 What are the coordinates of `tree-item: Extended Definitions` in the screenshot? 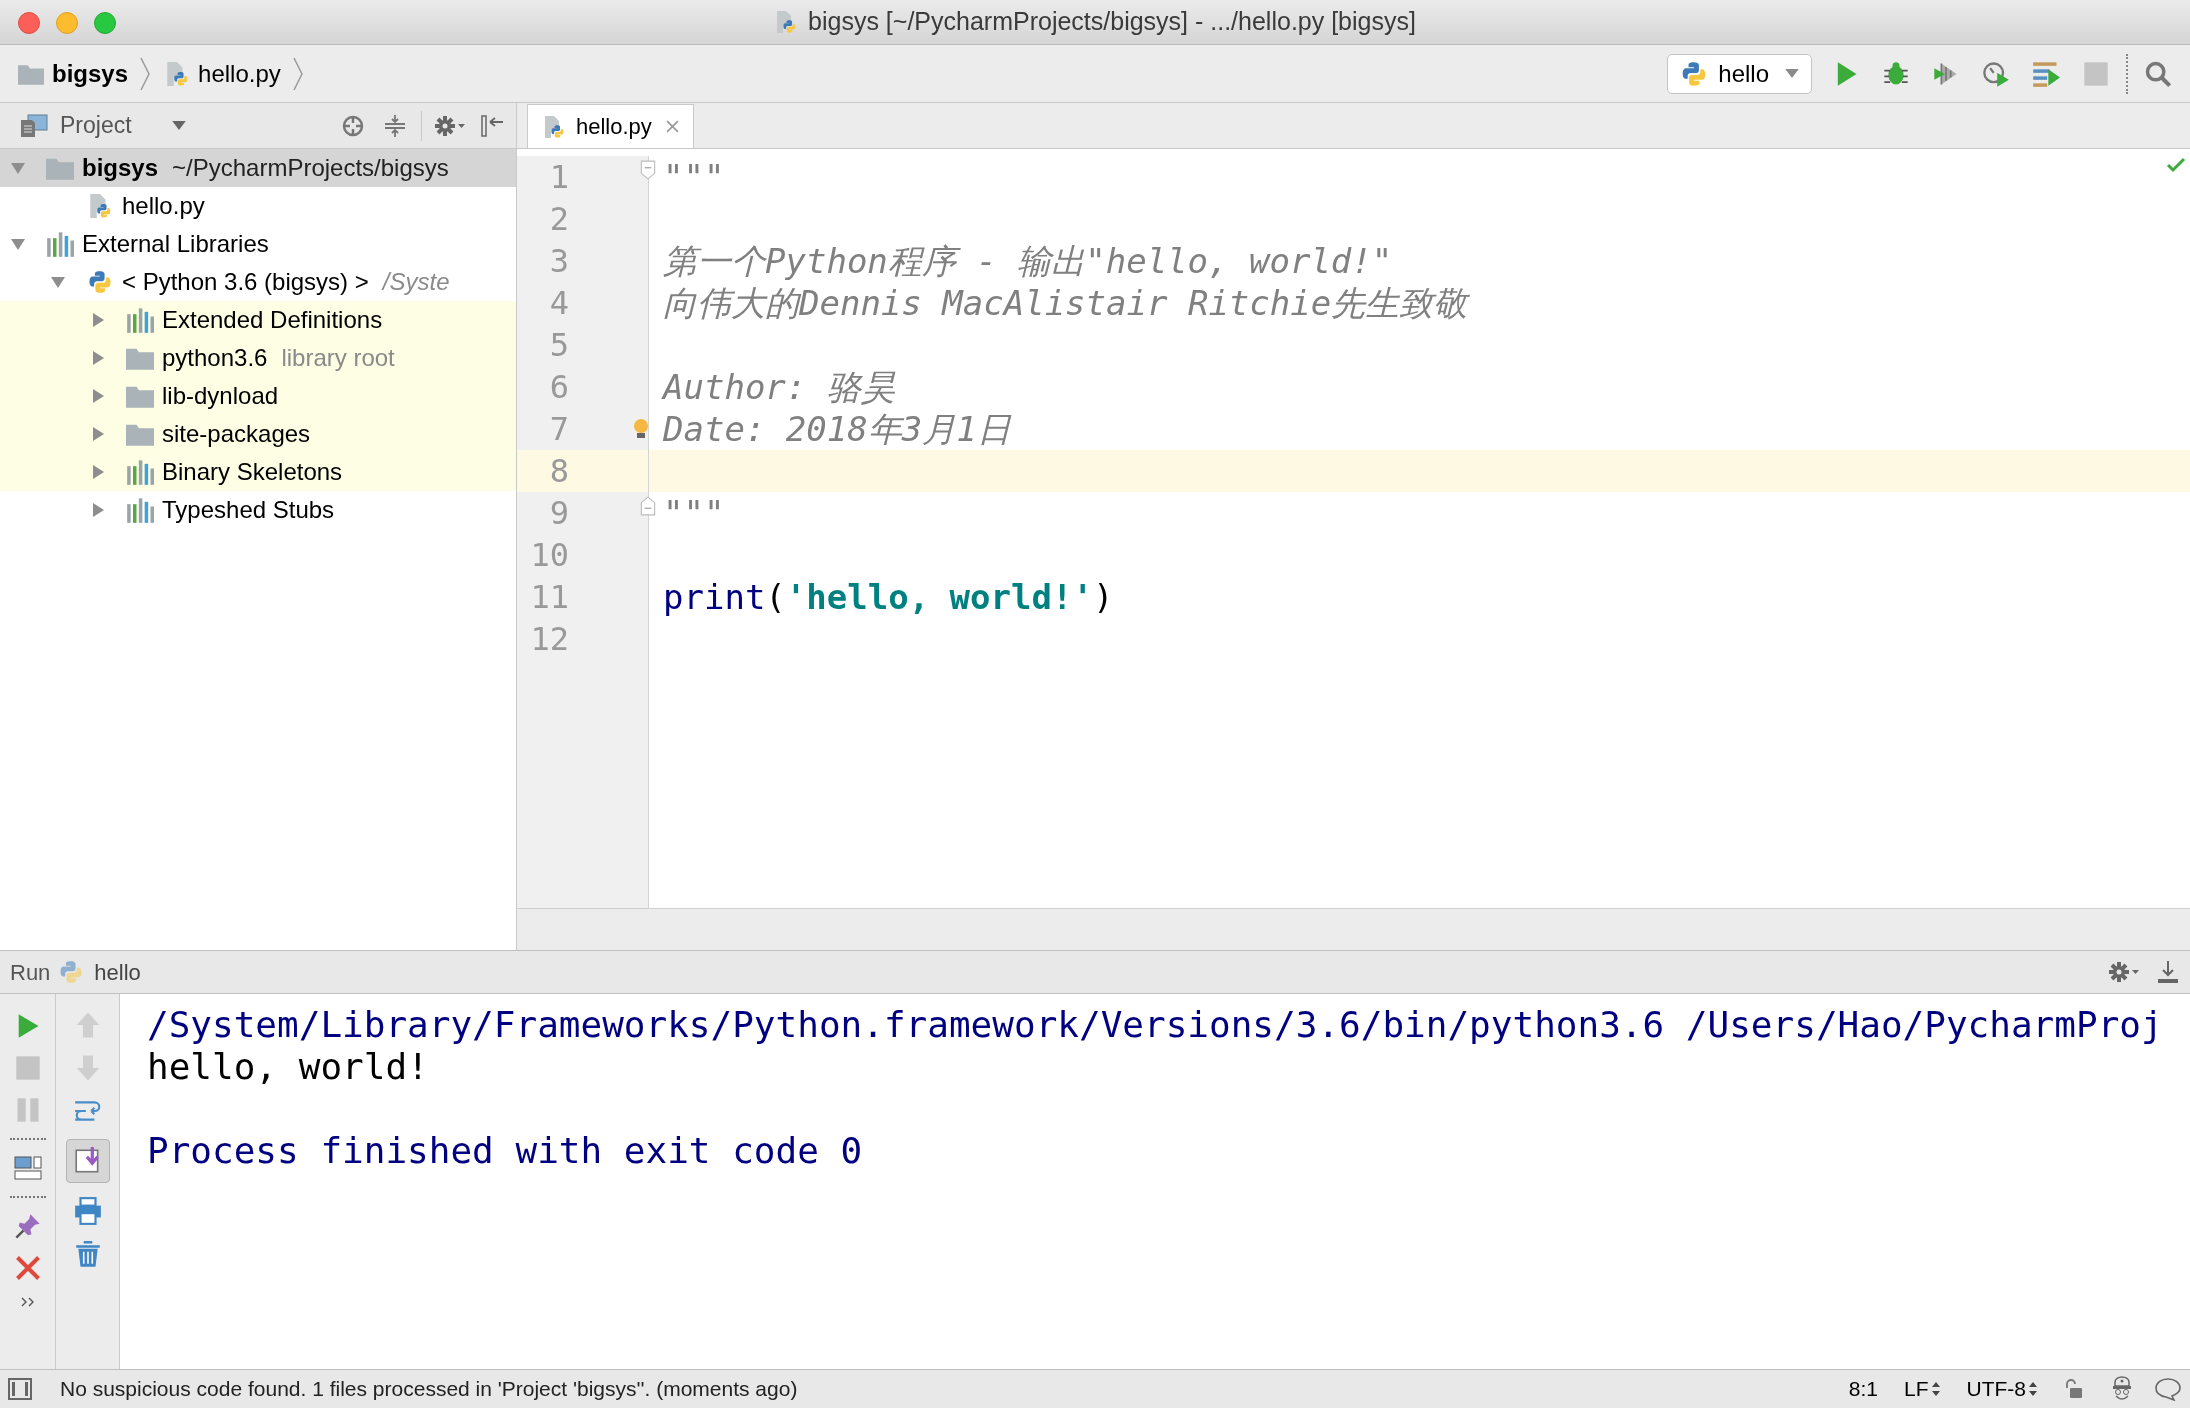 It's located at (258, 320).